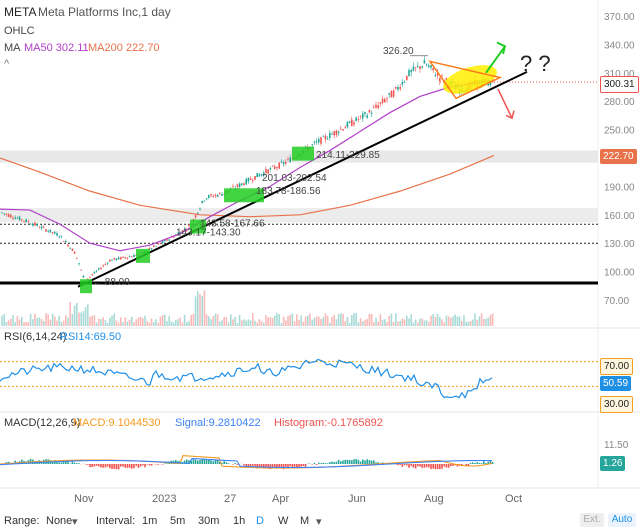  Describe the element at coordinates (304, 521) in the screenshot. I see `interval-m: M` at that location.